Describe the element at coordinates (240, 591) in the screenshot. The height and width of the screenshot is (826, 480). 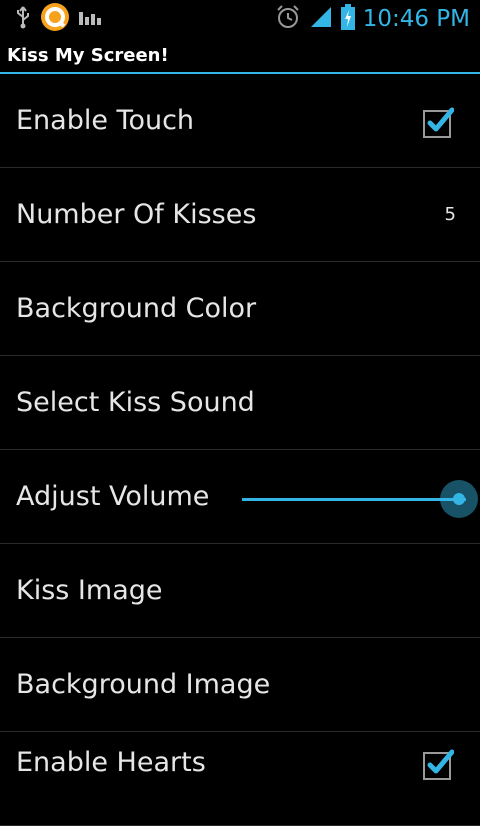
I see `setting-kiss-image: Kiss Image` at that location.